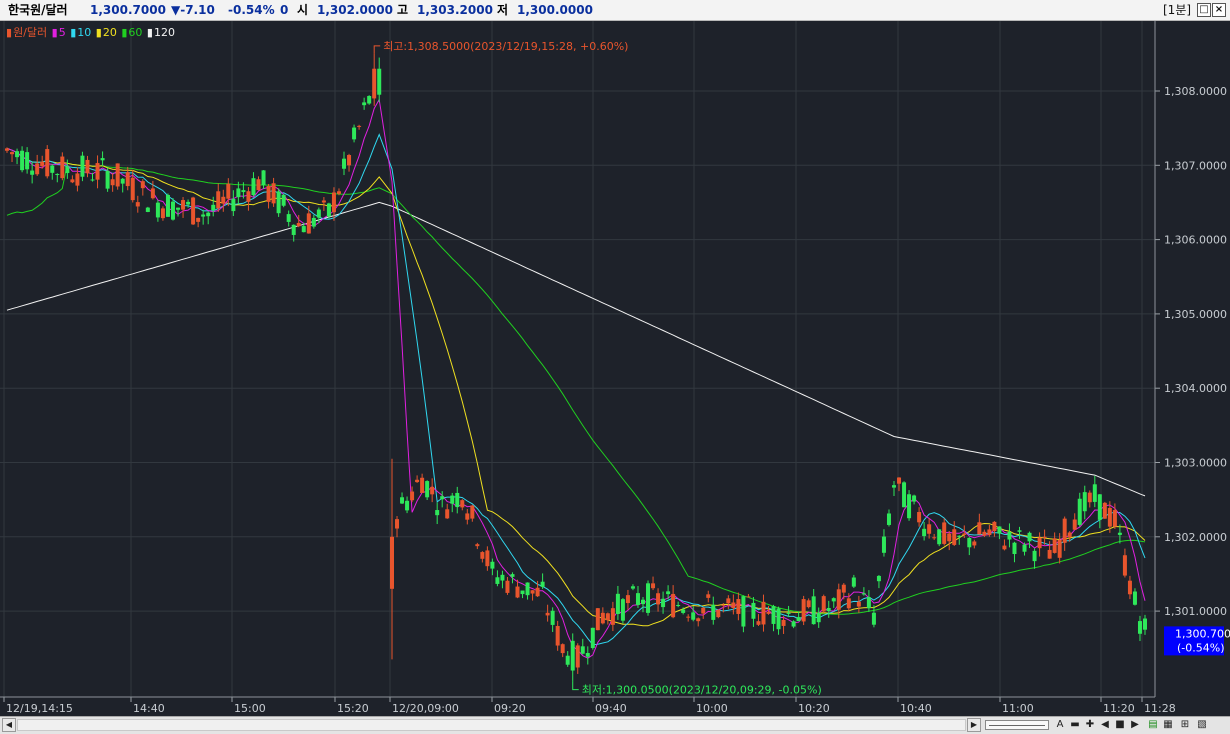  Describe the element at coordinates (1185, 725) in the screenshot. I see `layout-icon: ⊞` at that location.